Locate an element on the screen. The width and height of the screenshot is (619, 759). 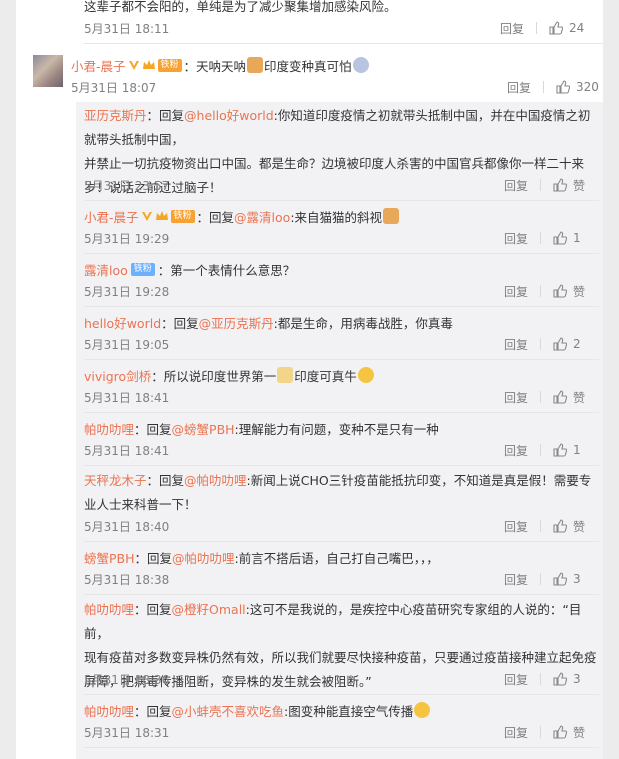
reply-body: :理解能力有问题，变种不是只有一种 is located at coordinates (336, 429).